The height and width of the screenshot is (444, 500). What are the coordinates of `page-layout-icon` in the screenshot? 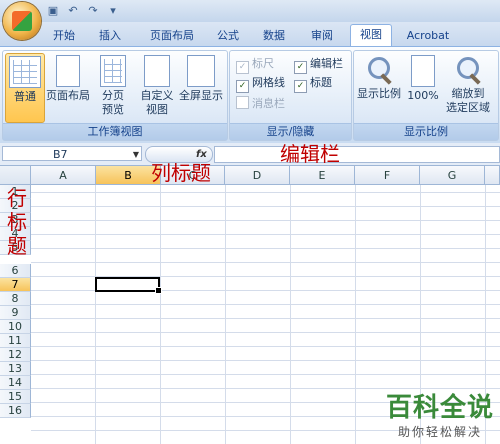 It's located at (68, 71).